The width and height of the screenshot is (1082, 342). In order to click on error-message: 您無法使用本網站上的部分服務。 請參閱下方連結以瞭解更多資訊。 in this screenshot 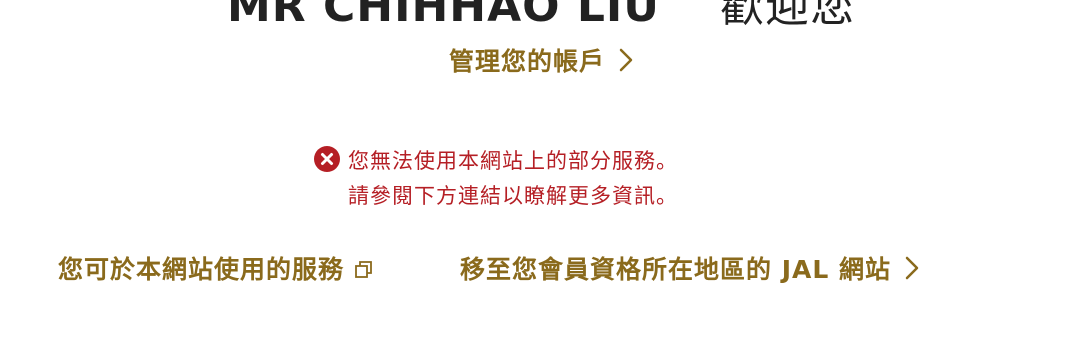, I will do `click(513, 179)`.